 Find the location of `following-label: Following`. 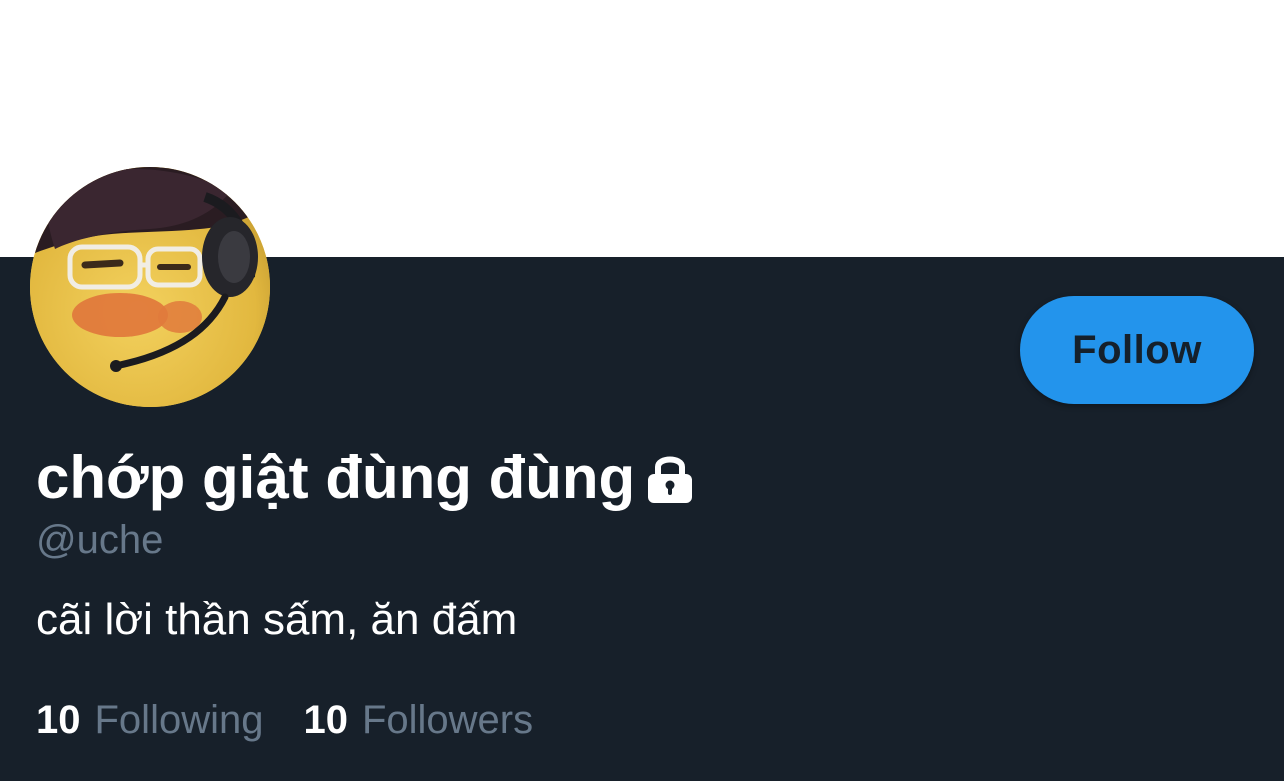

following-label: Following is located at coordinates (179, 720).